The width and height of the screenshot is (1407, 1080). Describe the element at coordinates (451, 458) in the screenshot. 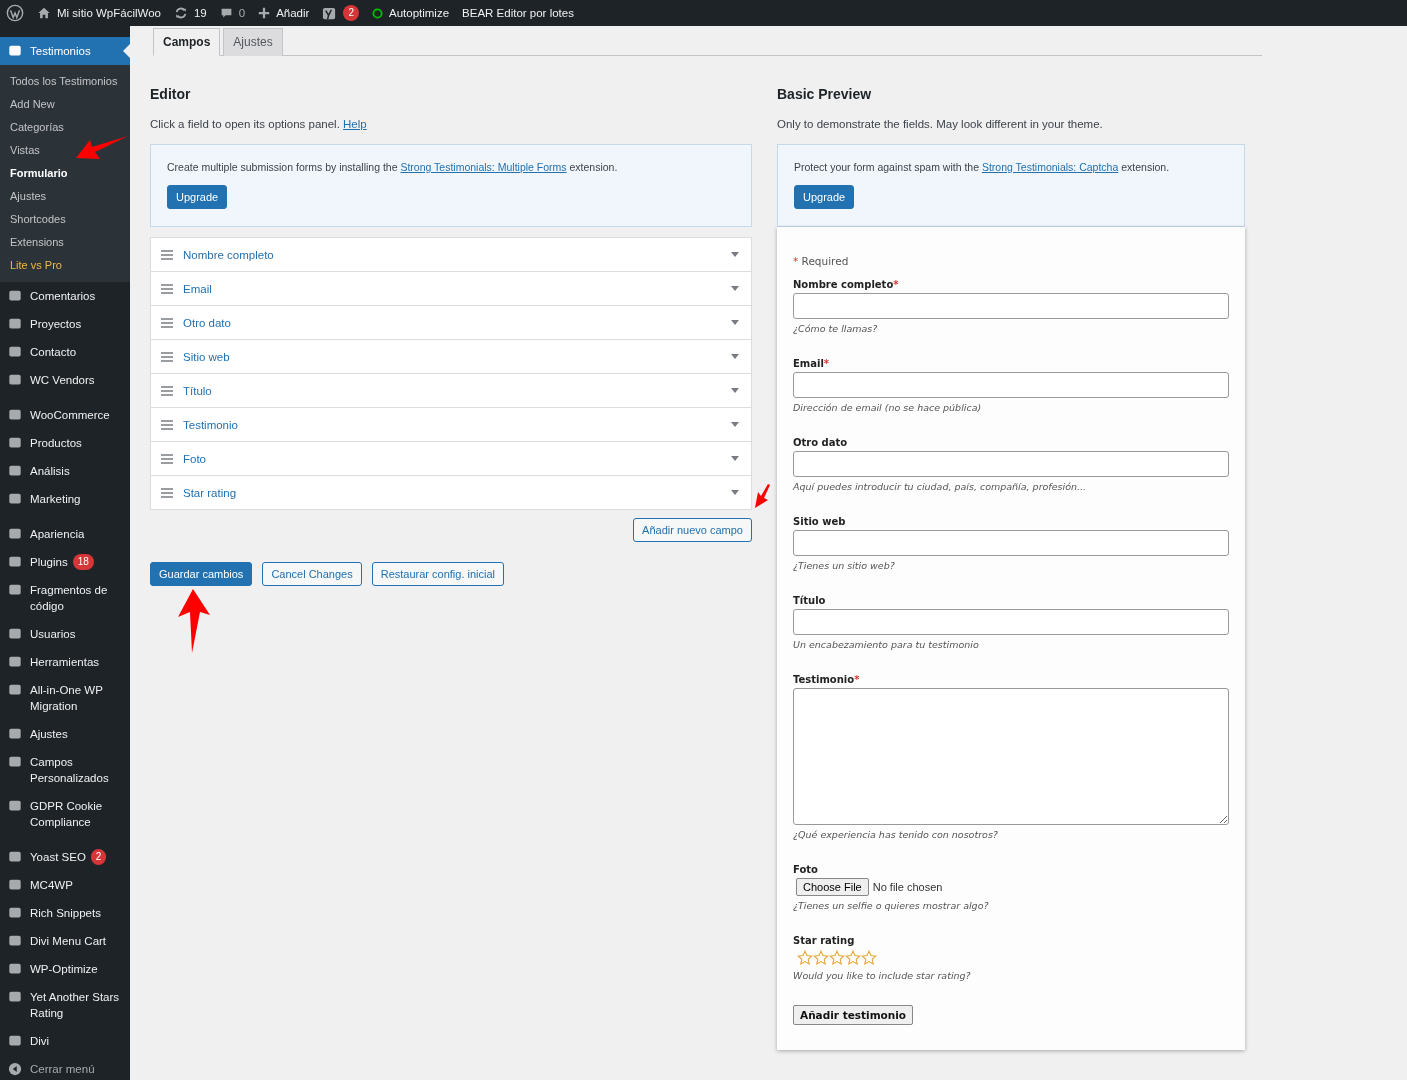

I see `field-row: Foto` at that location.